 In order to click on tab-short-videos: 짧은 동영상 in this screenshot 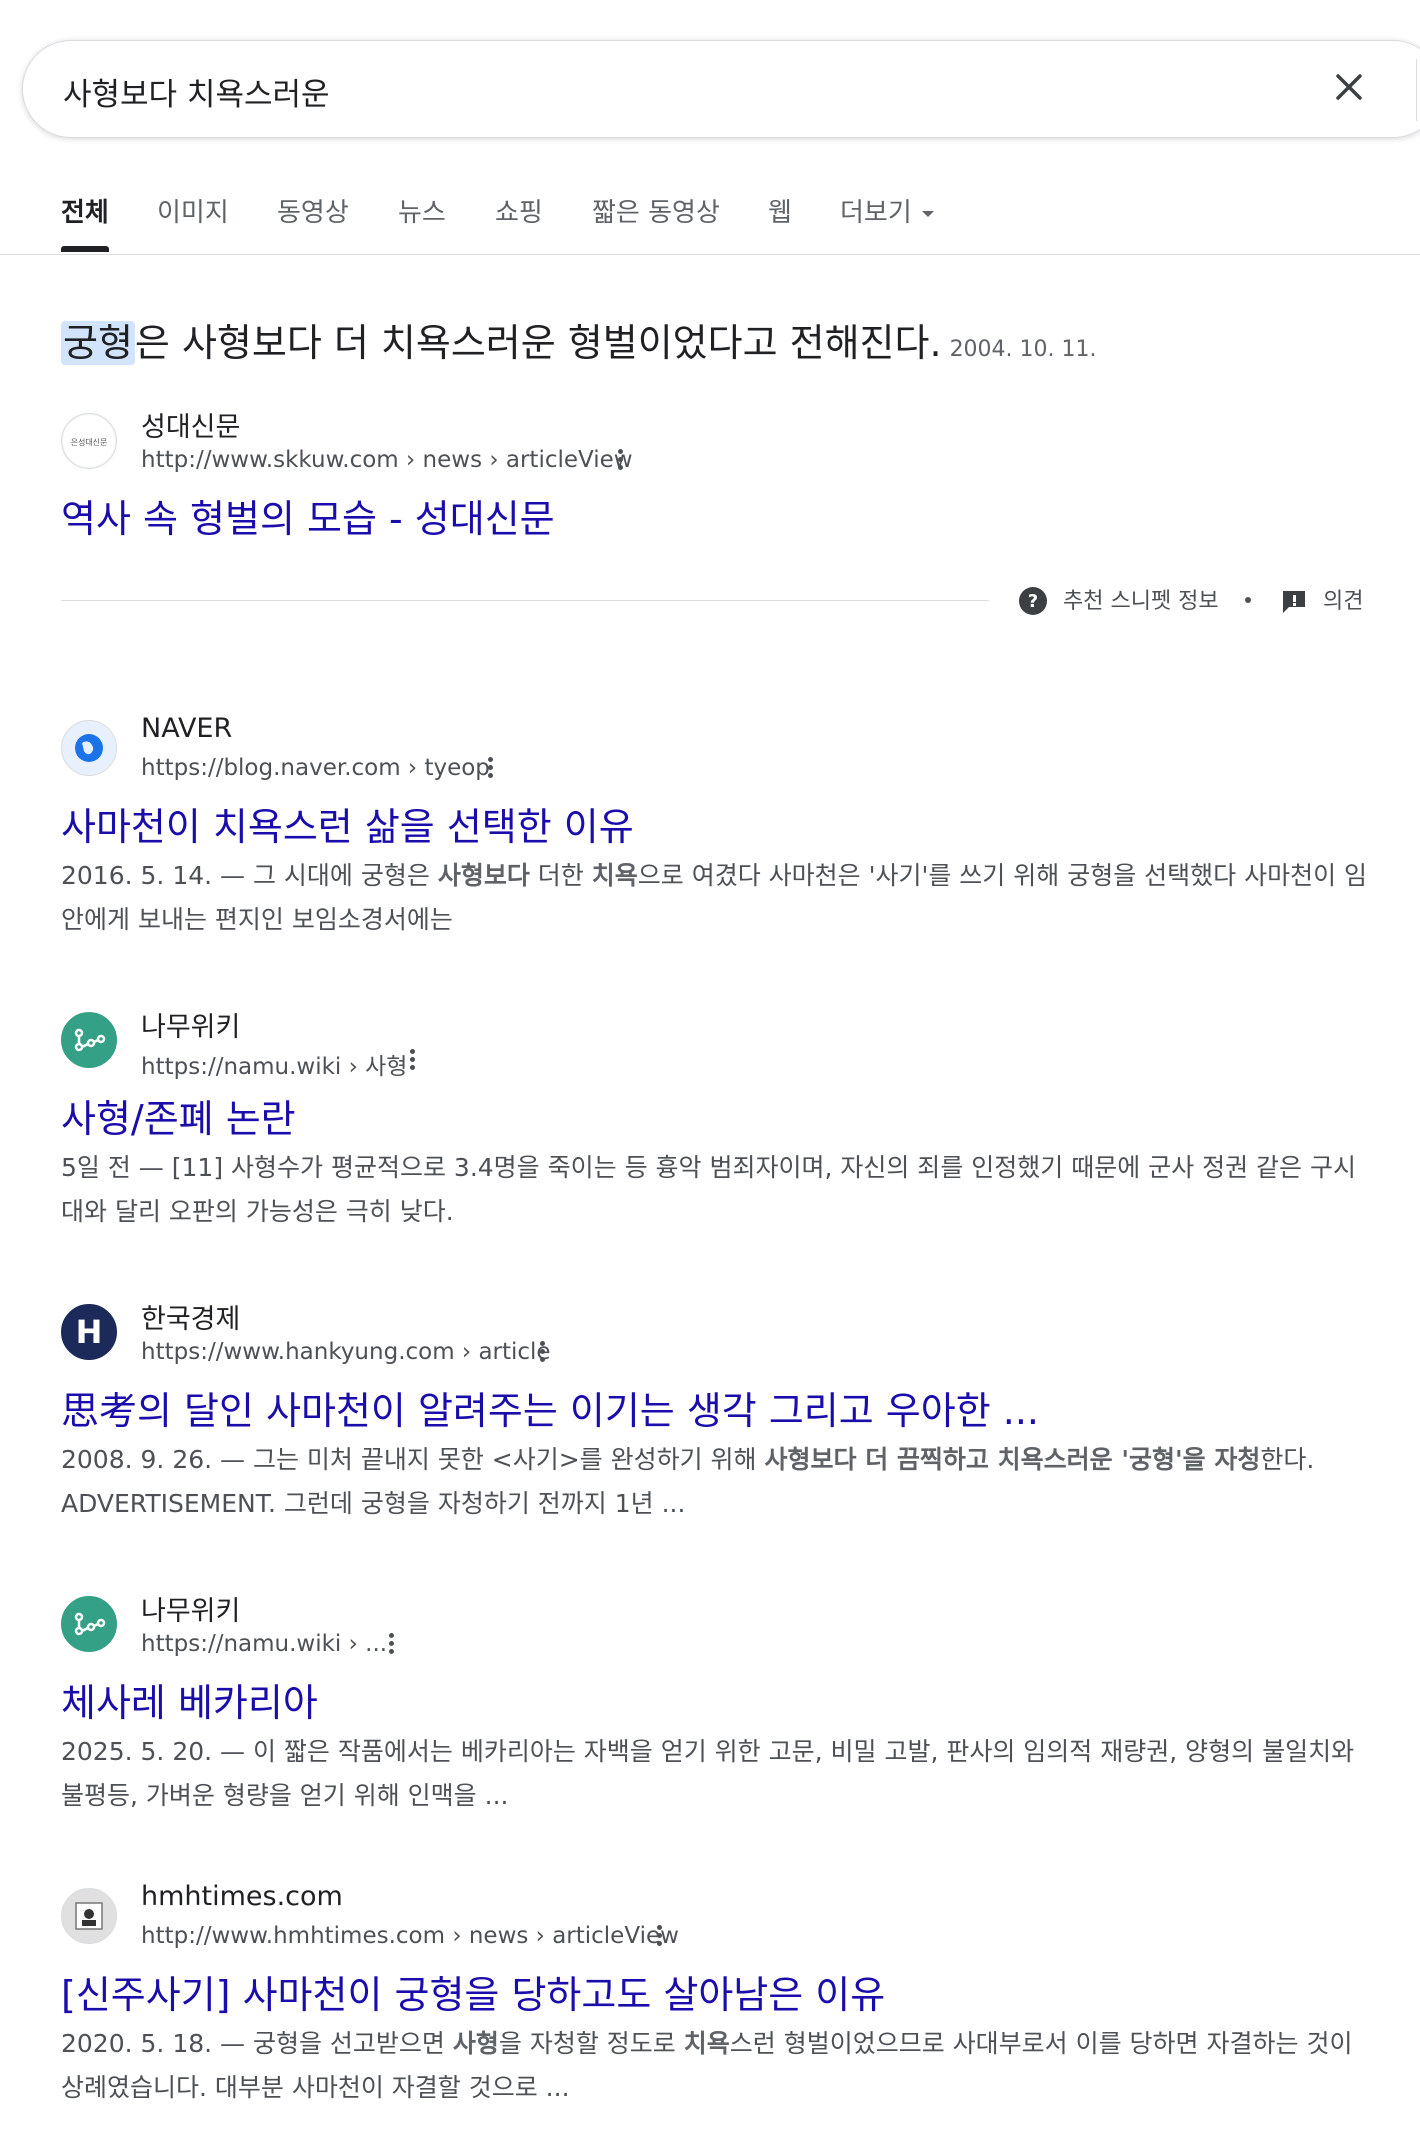, I will do `click(656, 210)`.